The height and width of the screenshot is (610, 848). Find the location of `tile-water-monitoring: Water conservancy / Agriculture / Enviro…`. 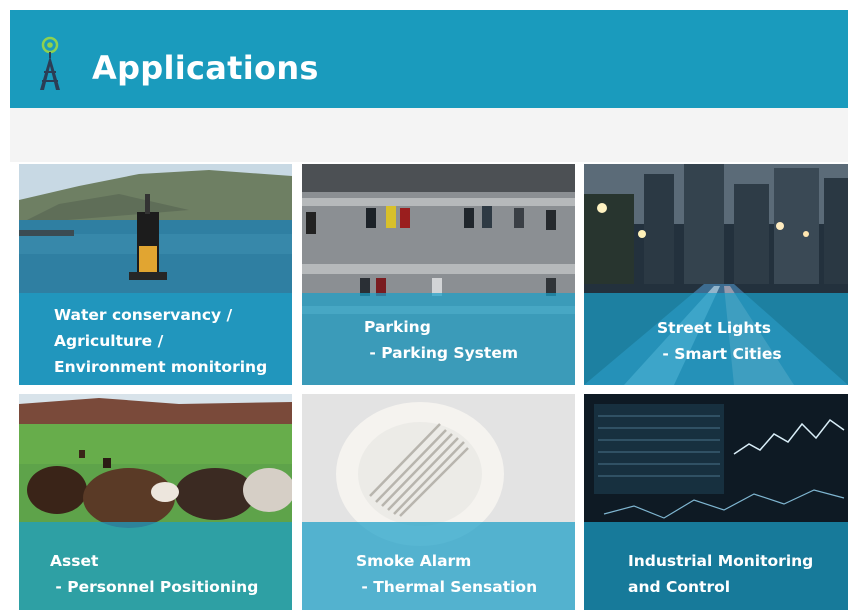

tile-water-monitoring: Water conservancy / Agriculture / Enviro… is located at coordinates (155, 274).